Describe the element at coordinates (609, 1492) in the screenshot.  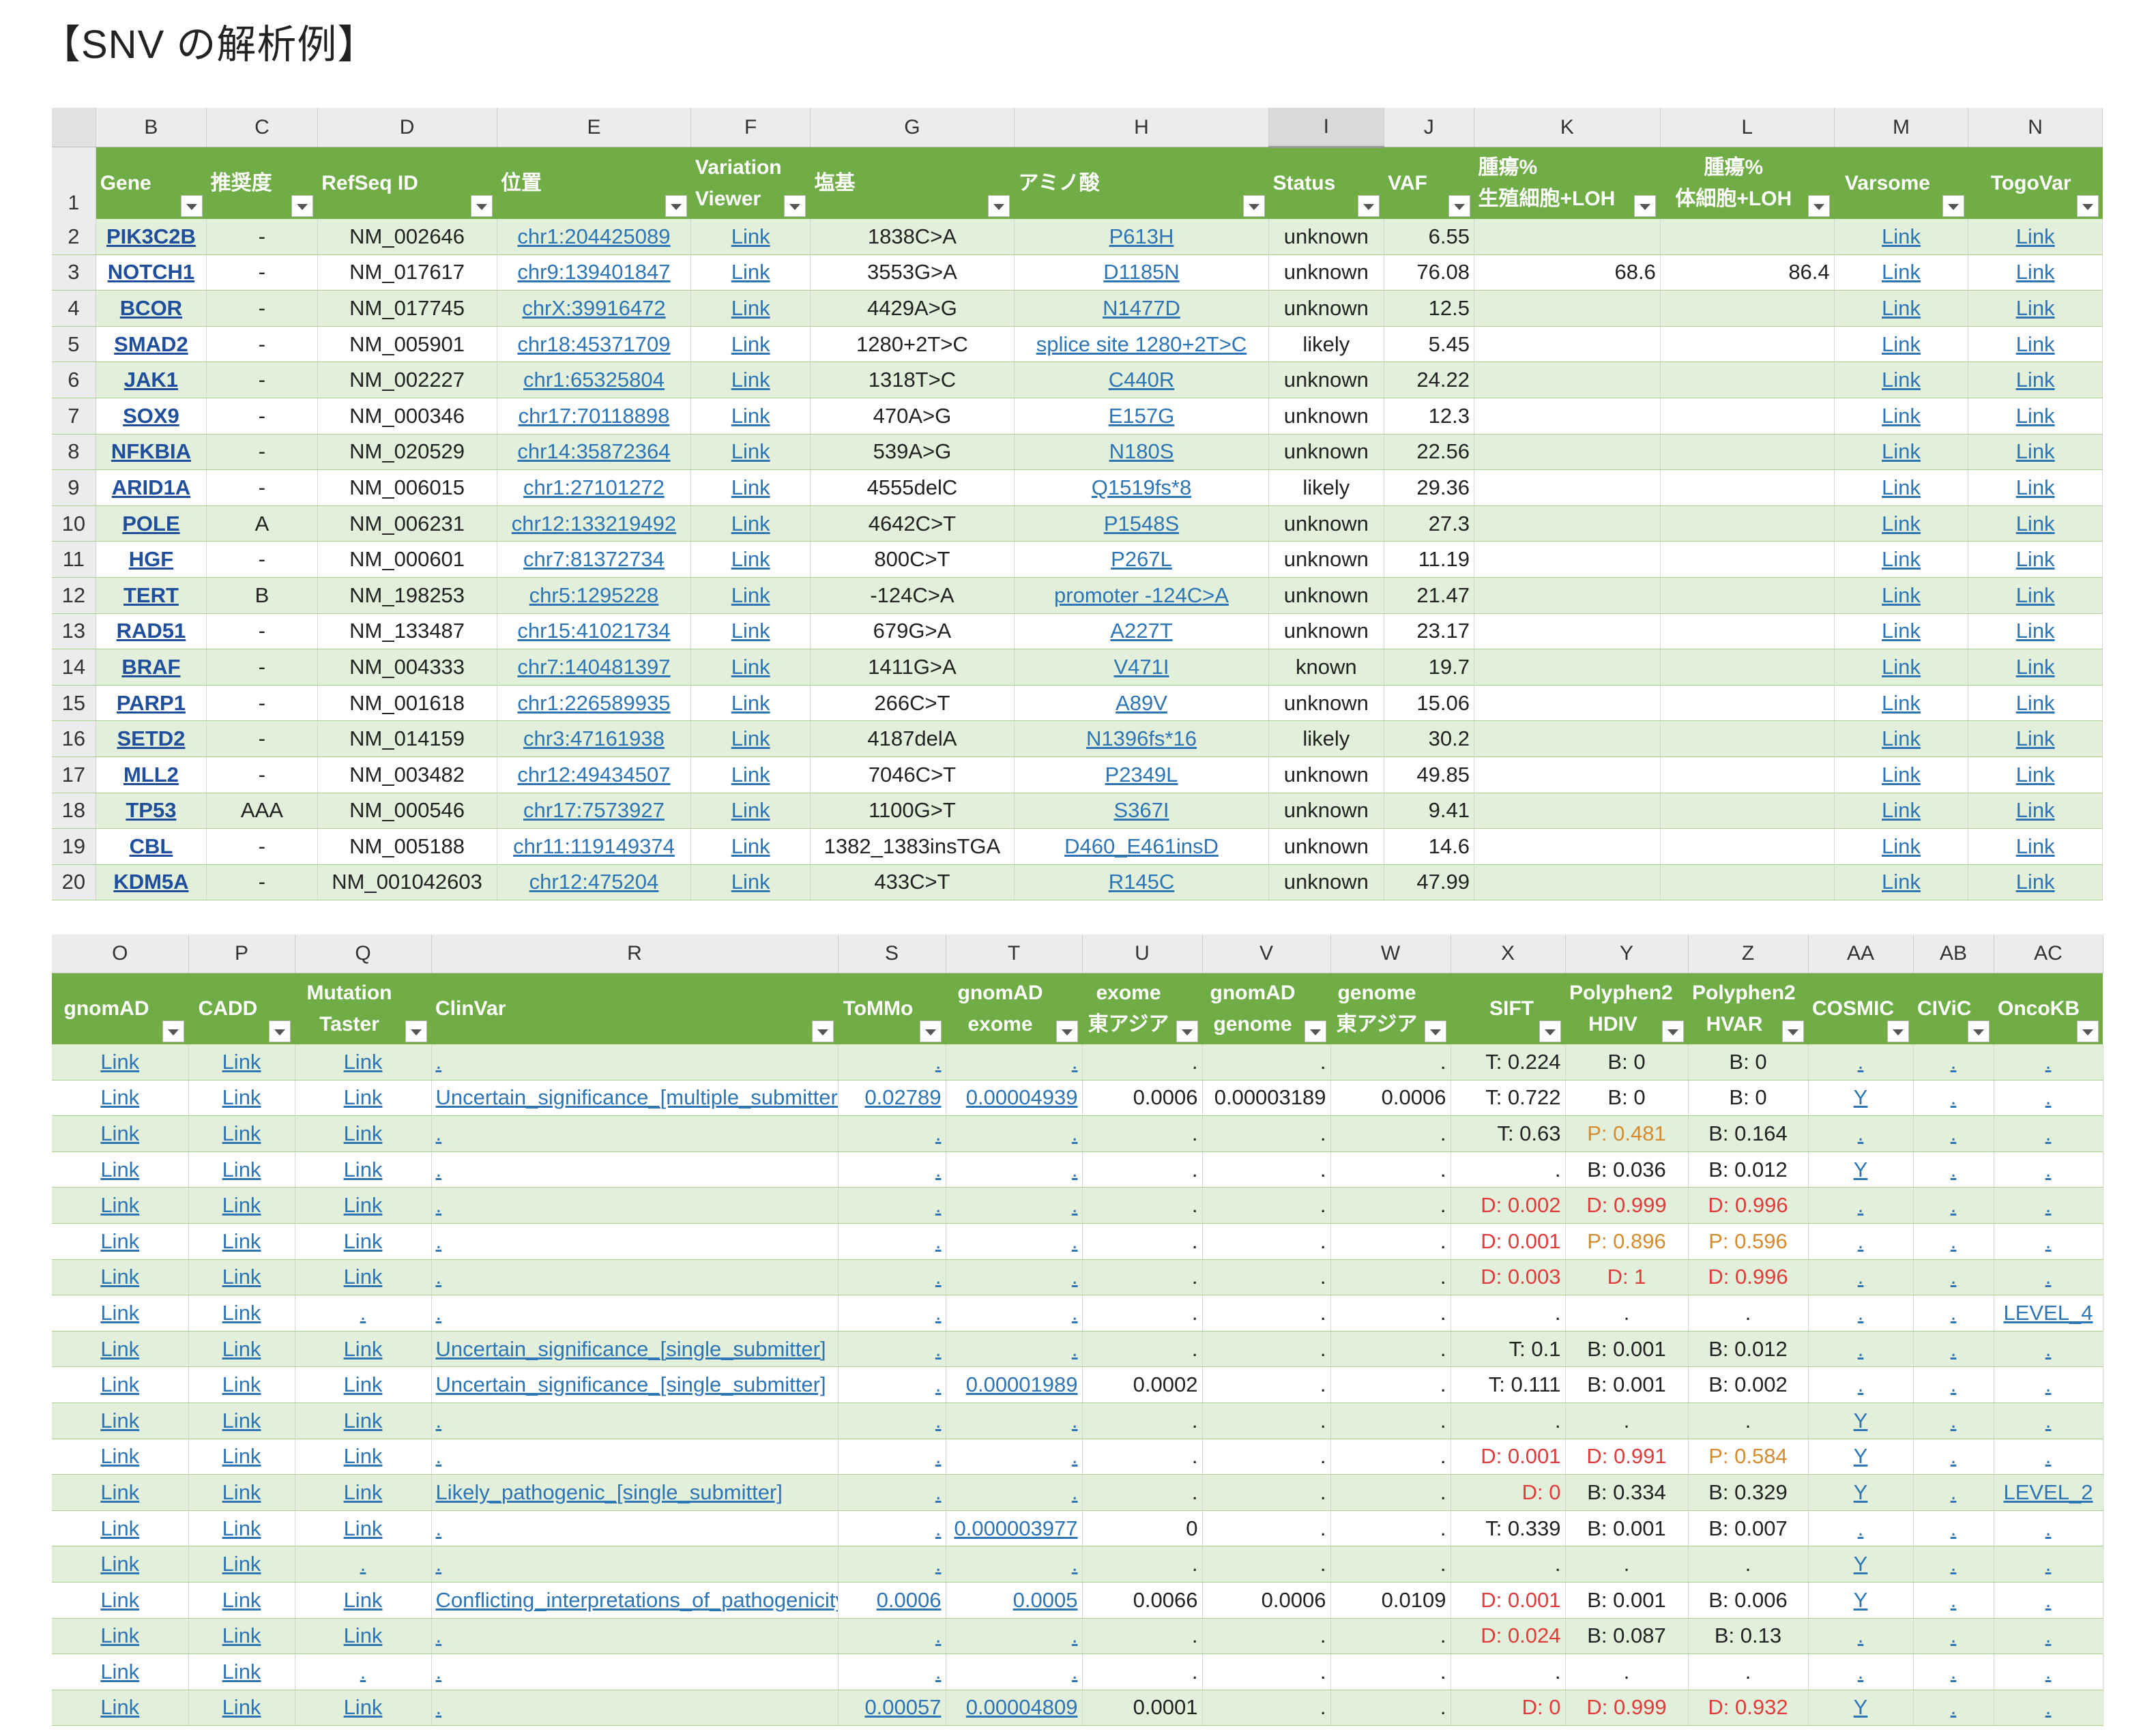
I see `clinvar-link-link: Likely_pathogenic_[single_submitter]` at that location.